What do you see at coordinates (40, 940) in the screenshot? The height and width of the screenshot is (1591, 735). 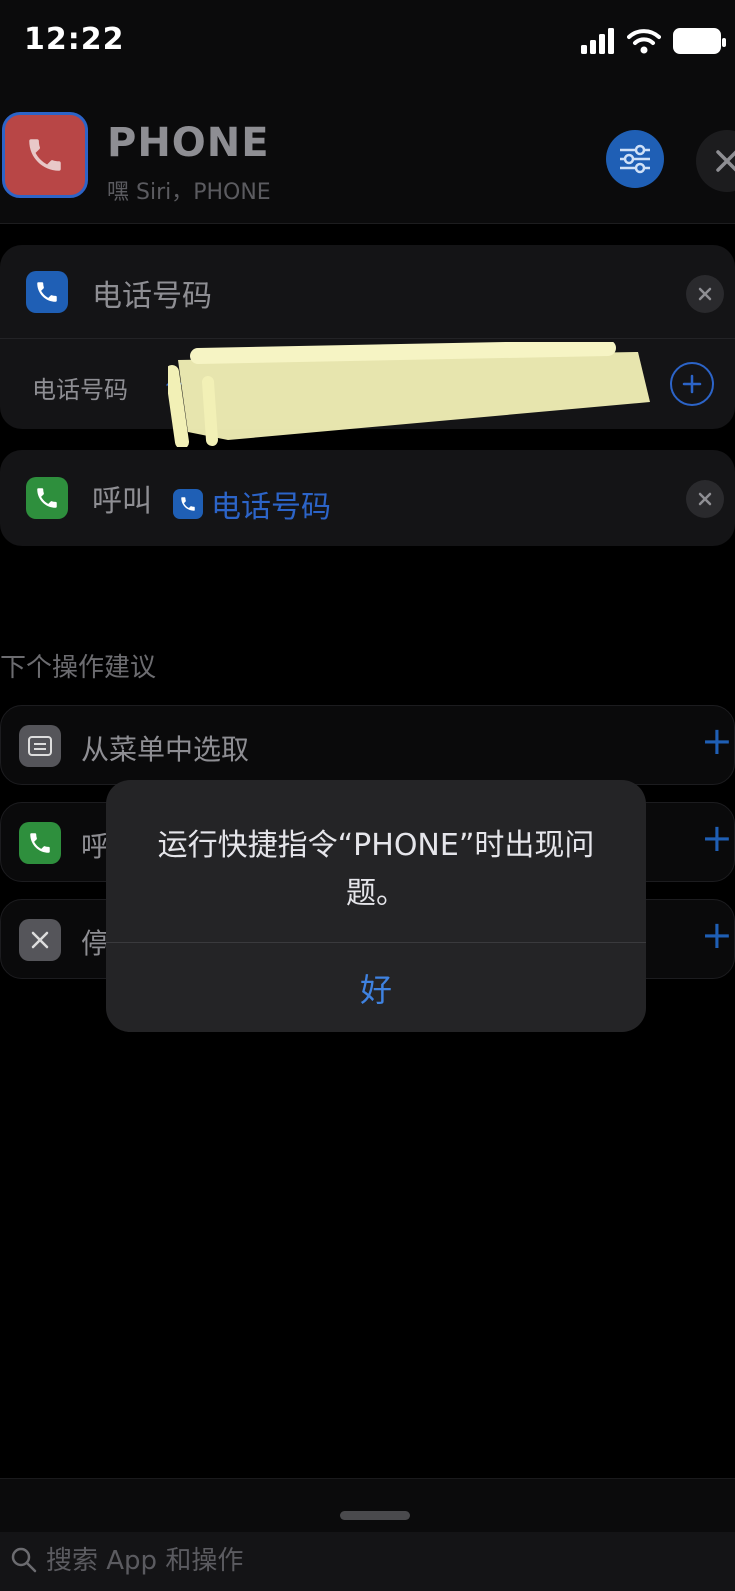 I see `stop-icon` at bounding box center [40, 940].